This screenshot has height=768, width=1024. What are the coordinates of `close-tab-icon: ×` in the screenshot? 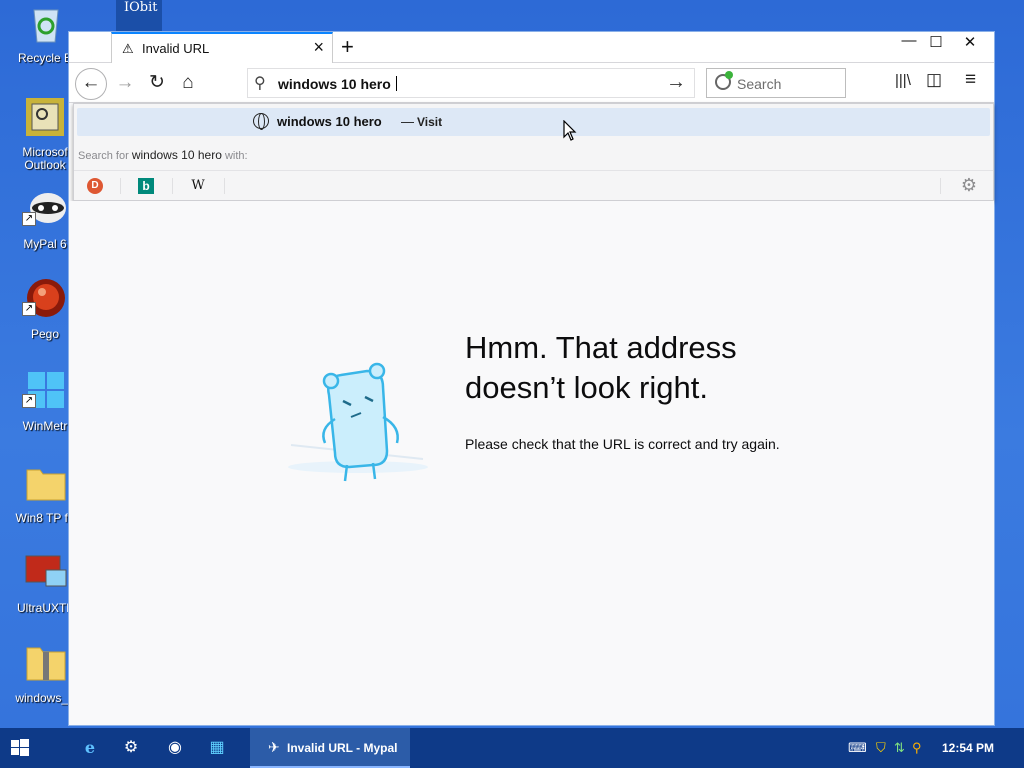 It's located at (318, 47).